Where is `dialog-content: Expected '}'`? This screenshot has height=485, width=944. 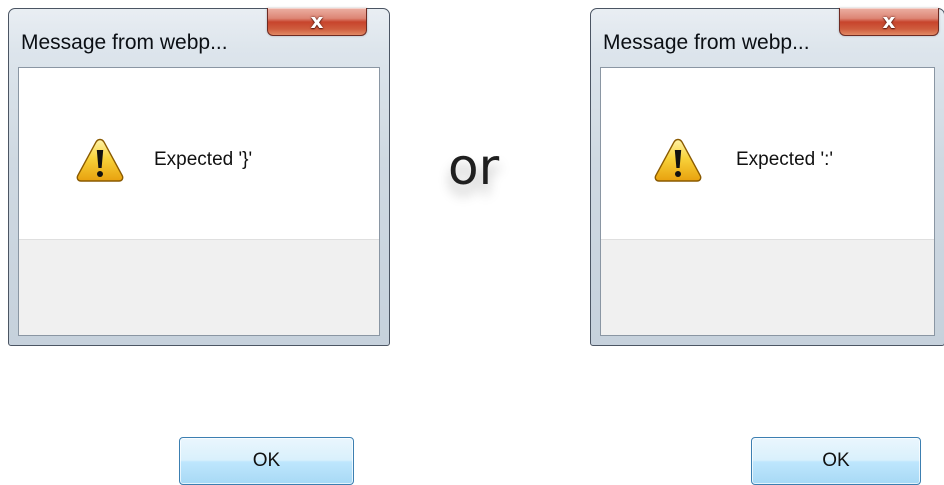 dialog-content: Expected '}' is located at coordinates (199, 153).